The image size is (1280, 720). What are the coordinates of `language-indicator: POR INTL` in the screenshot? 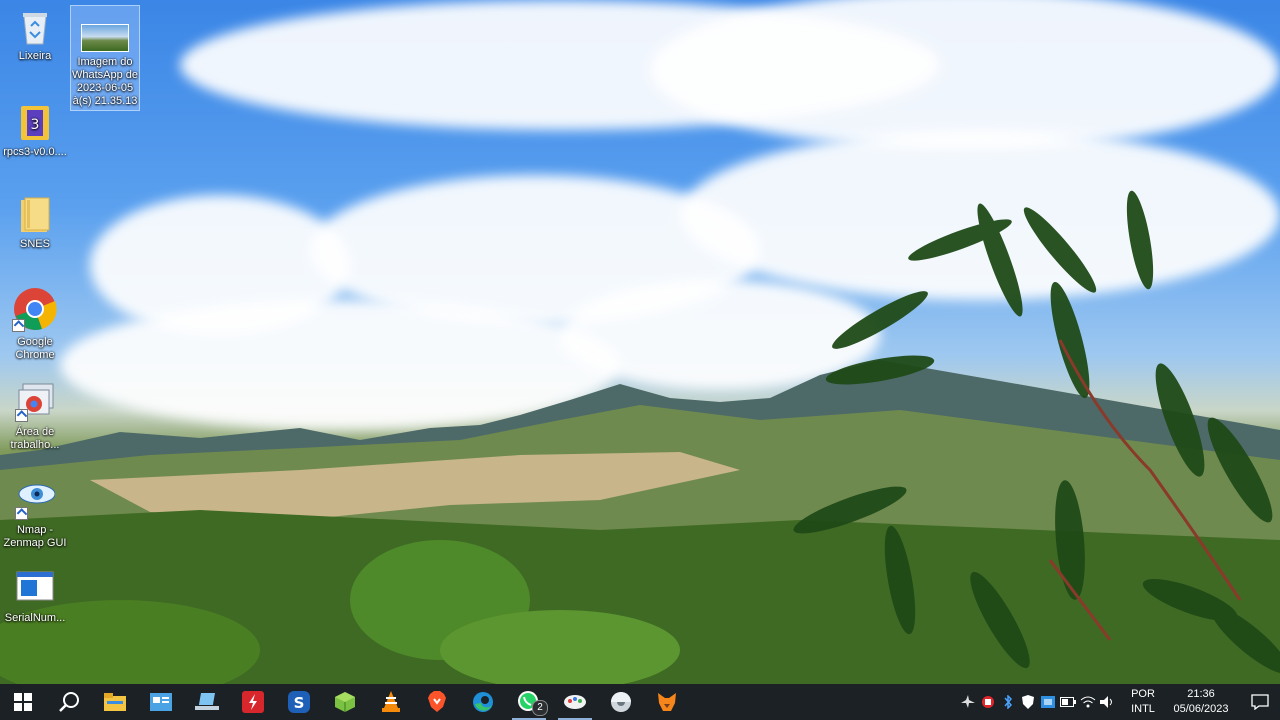 It's located at (1143, 702).